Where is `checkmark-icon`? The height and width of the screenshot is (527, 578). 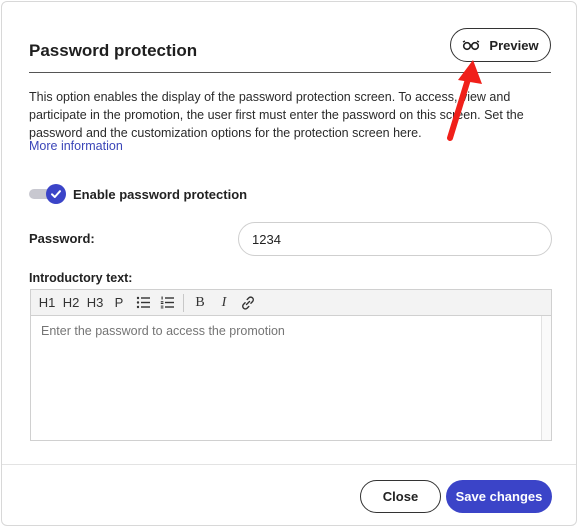 checkmark-icon is located at coordinates (56, 194).